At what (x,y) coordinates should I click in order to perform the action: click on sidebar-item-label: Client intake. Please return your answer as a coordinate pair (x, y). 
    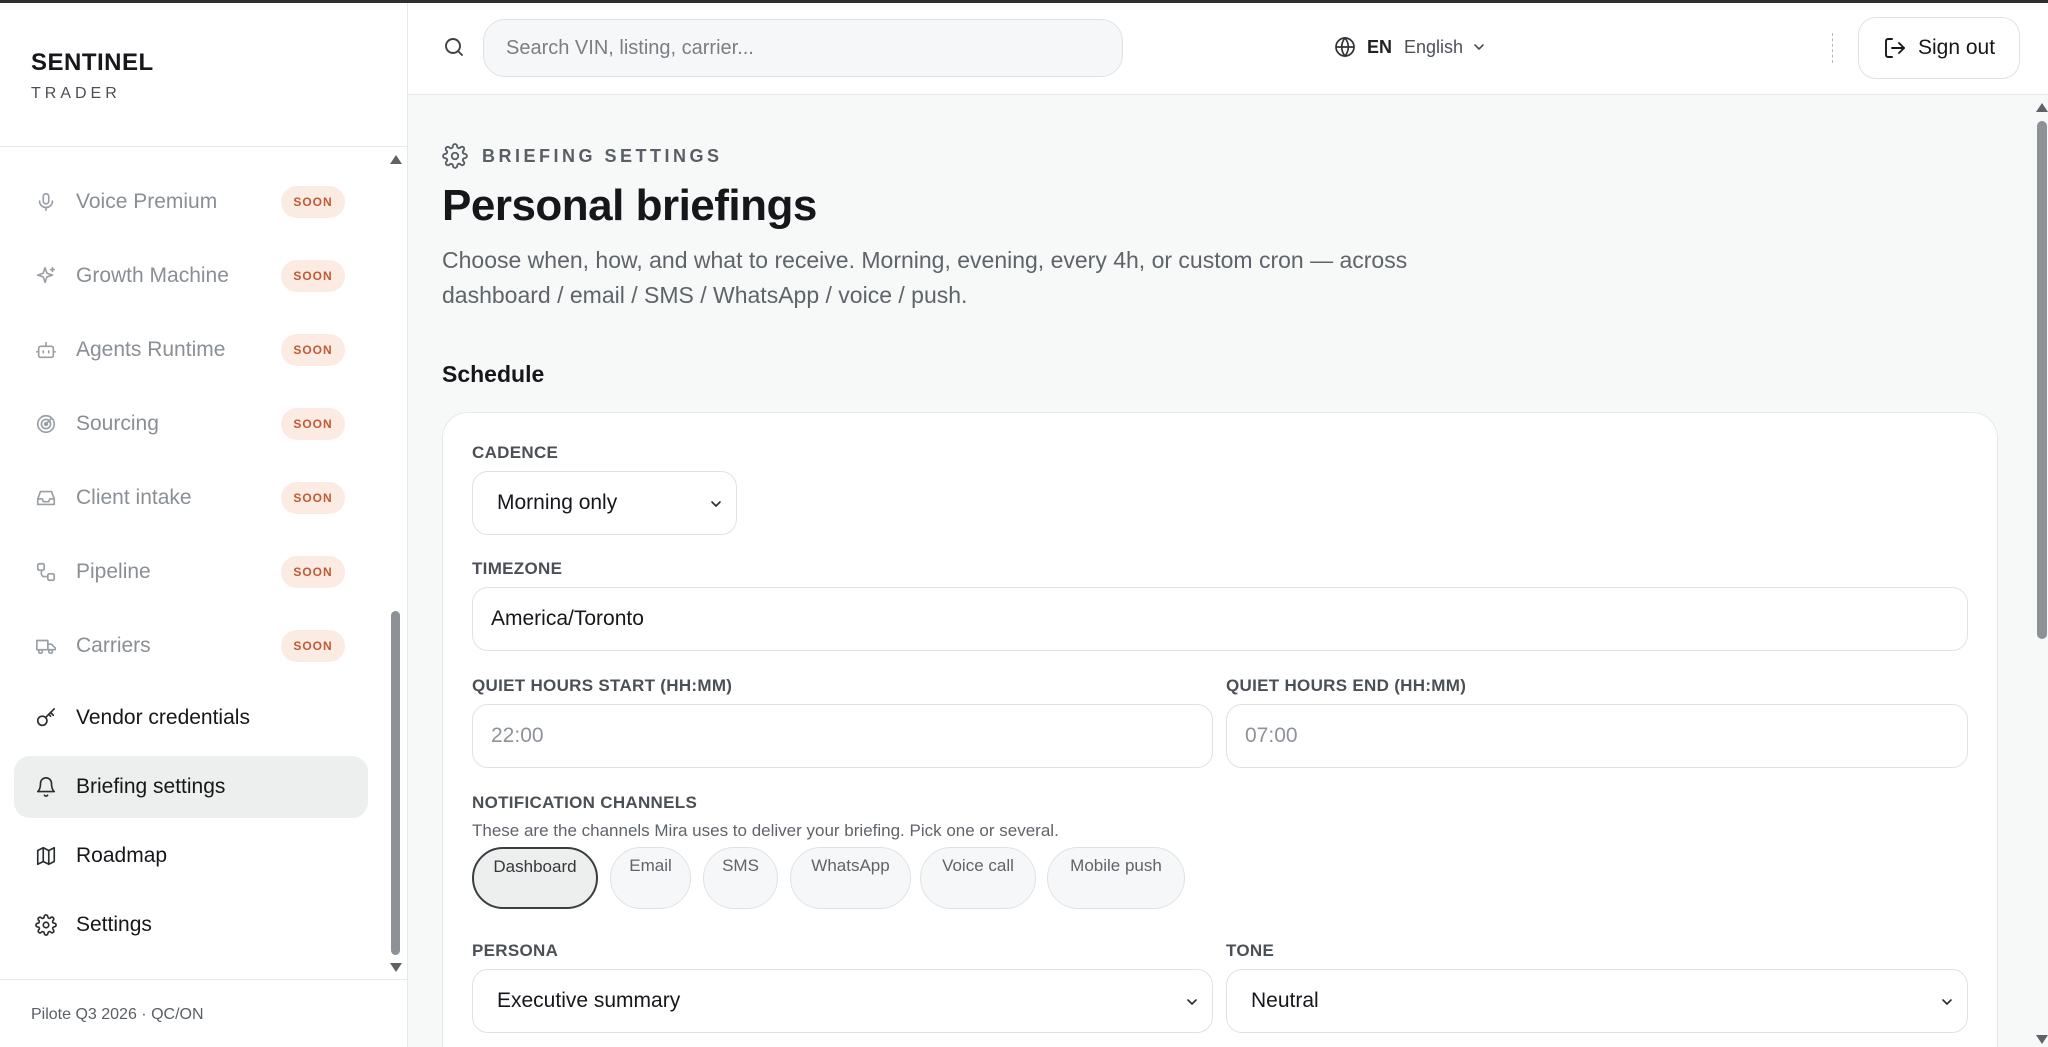
    Looking at the image, I should click on (134, 497).